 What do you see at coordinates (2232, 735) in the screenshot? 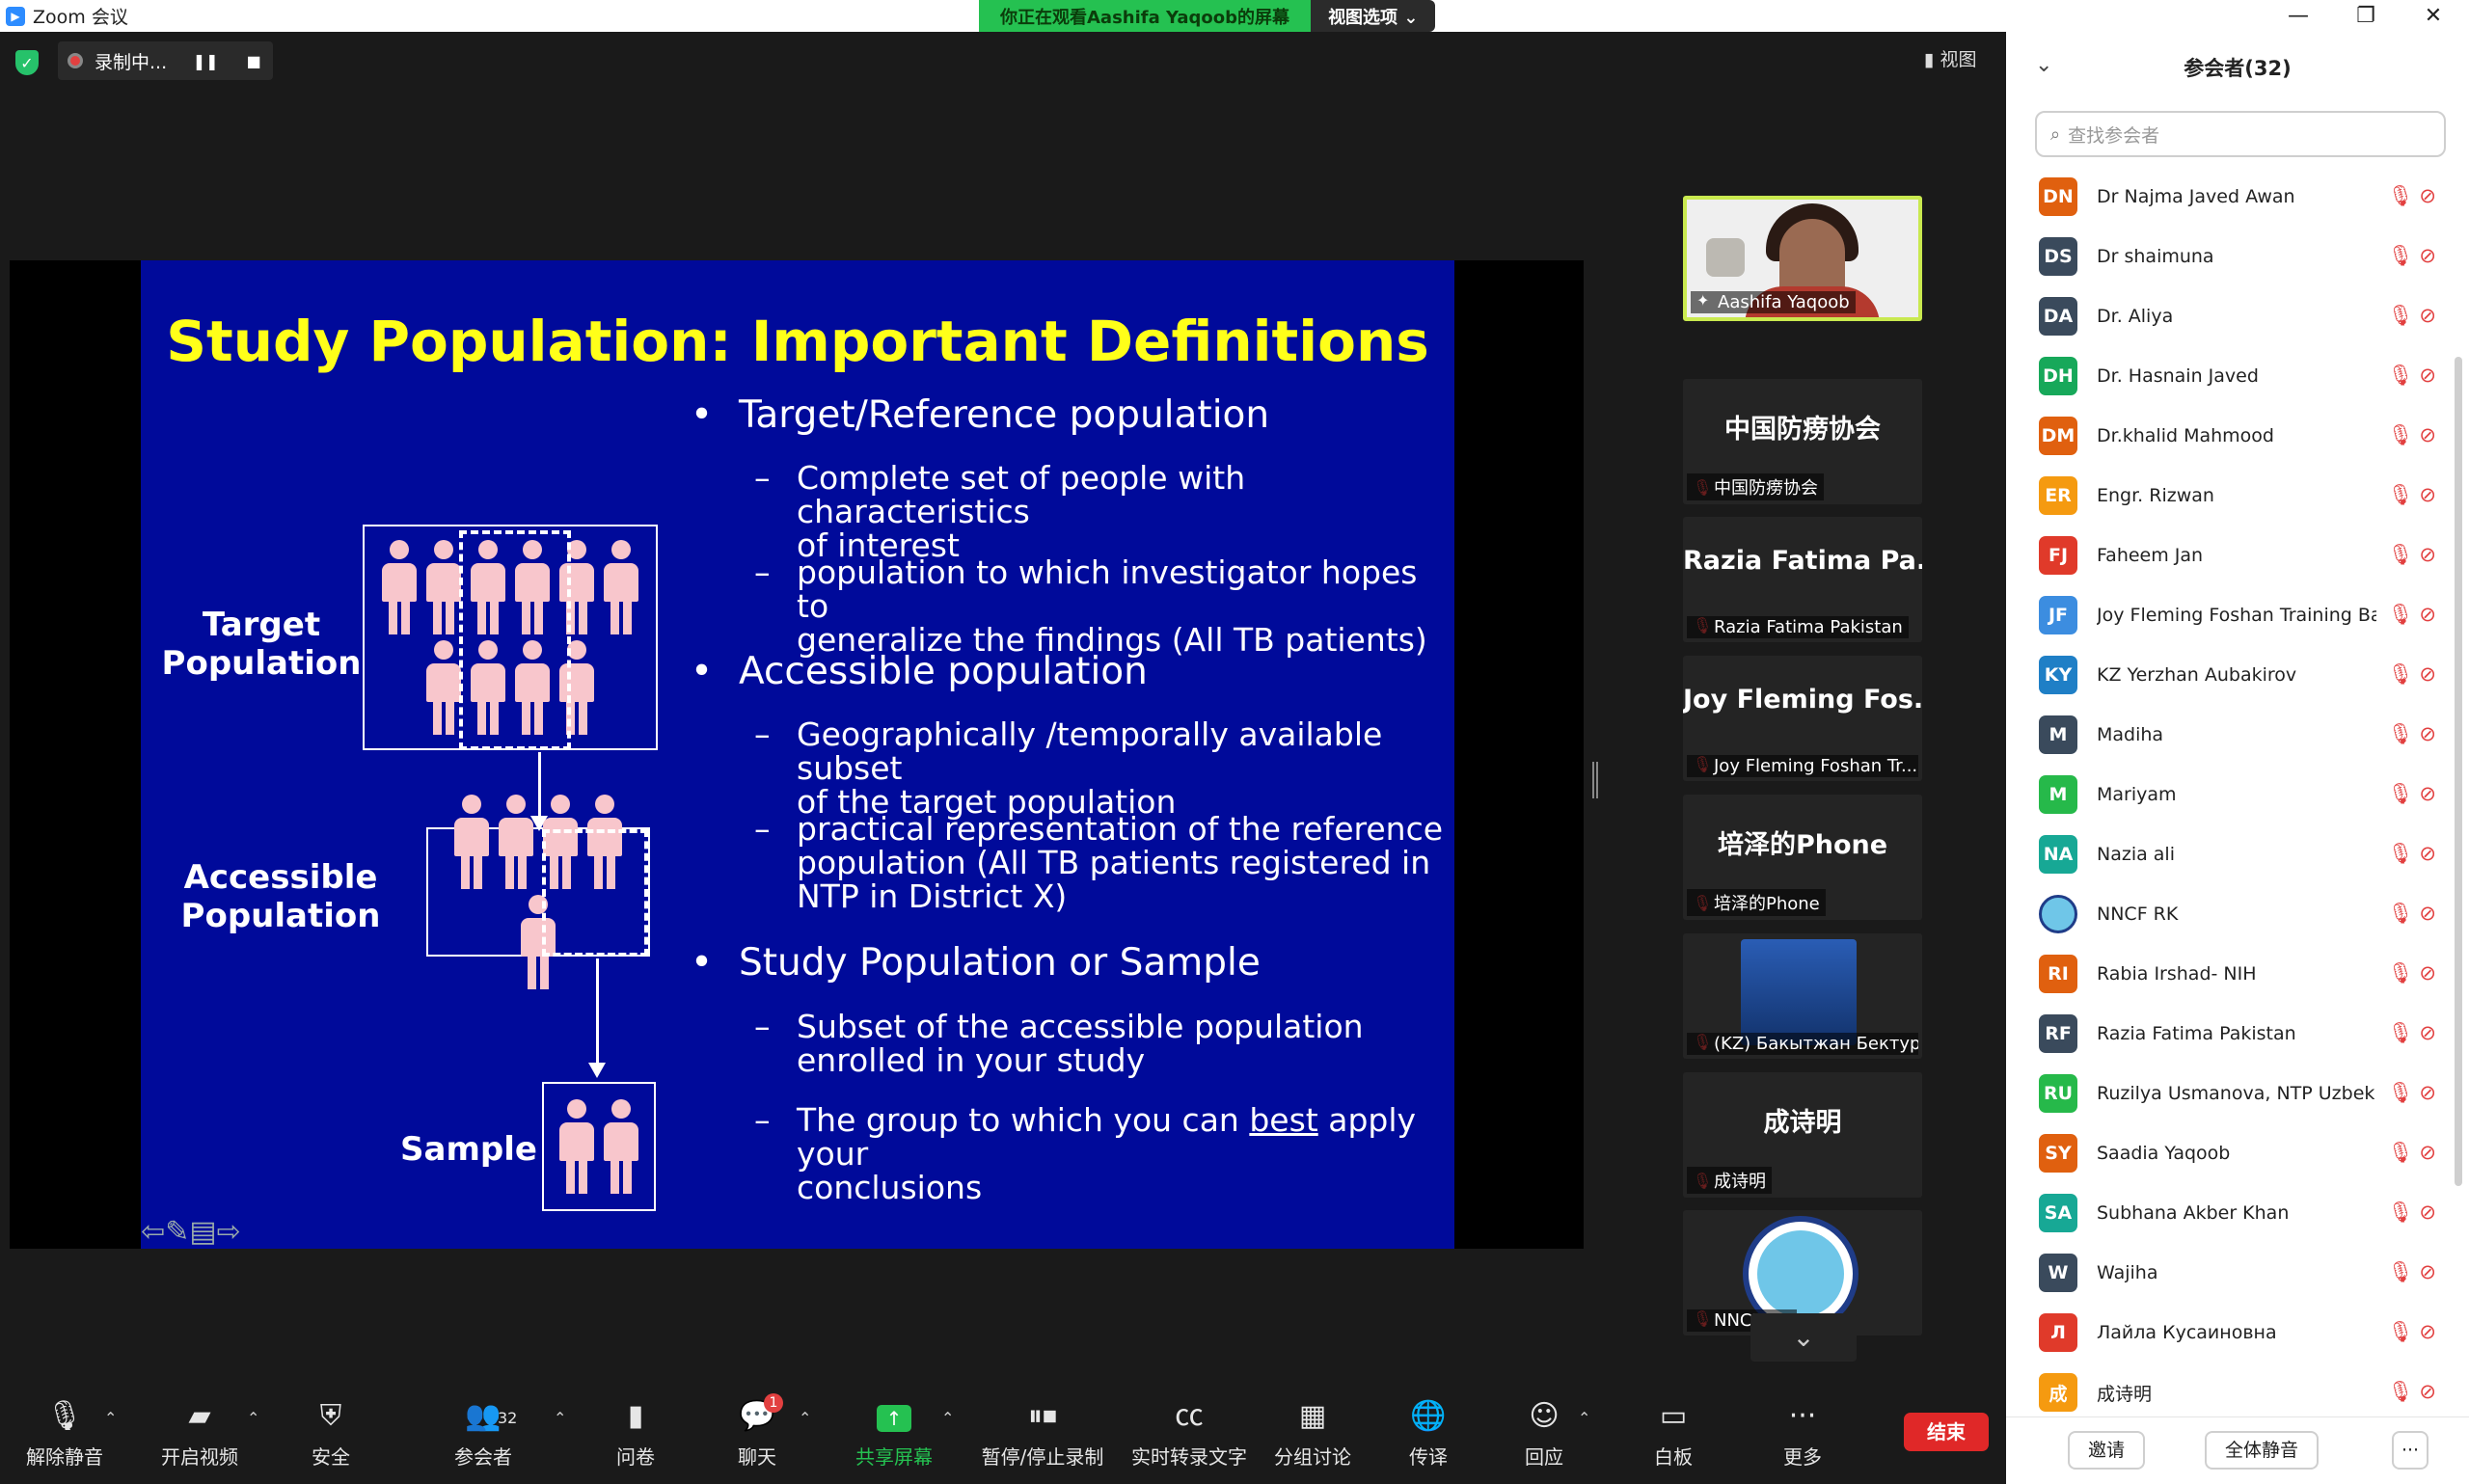
I see `participant-row: M Madiha 🎙⊘` at bounding box center [2232, 735].